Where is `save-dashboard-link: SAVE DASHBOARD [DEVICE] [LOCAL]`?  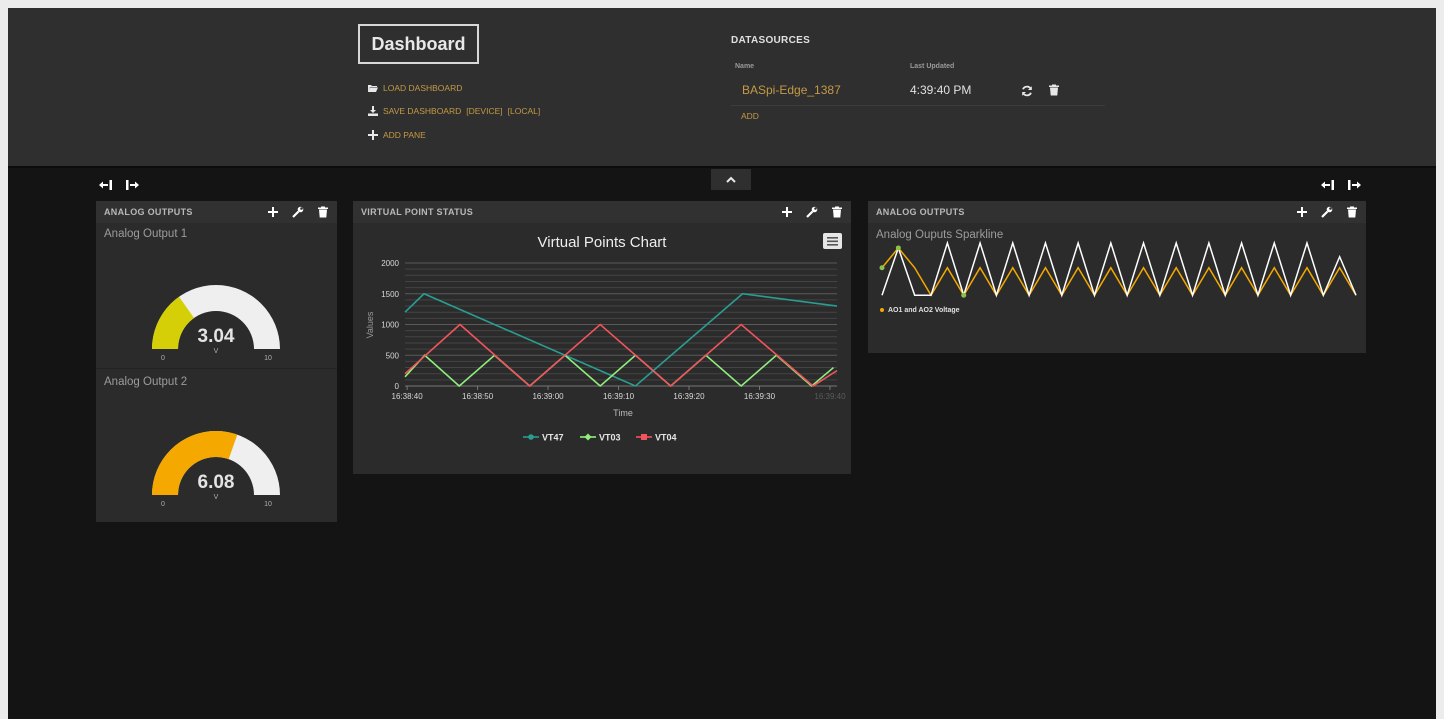 save-dashboard-link: SAVE DASHBOARD [DEVICE] [LOCAL] is located at coordinates (454, 111).